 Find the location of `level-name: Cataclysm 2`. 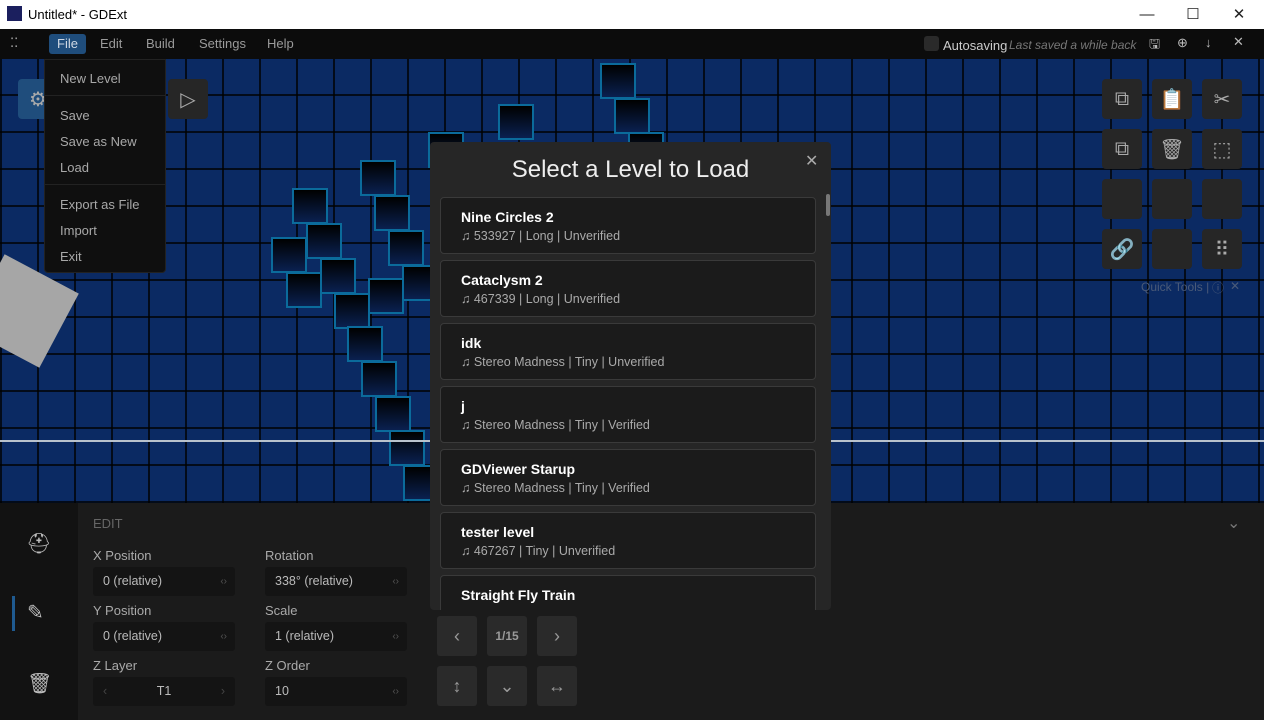

level-name: Cataclysm 2 is located at coordinates (502, 280).